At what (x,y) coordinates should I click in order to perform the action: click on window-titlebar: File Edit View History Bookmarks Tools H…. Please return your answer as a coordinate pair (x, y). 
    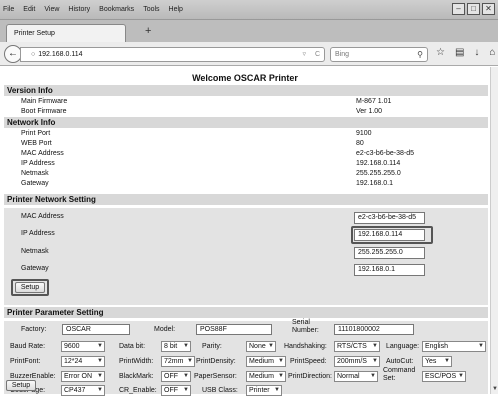
    Looking at the image, I should click on (249, 10).